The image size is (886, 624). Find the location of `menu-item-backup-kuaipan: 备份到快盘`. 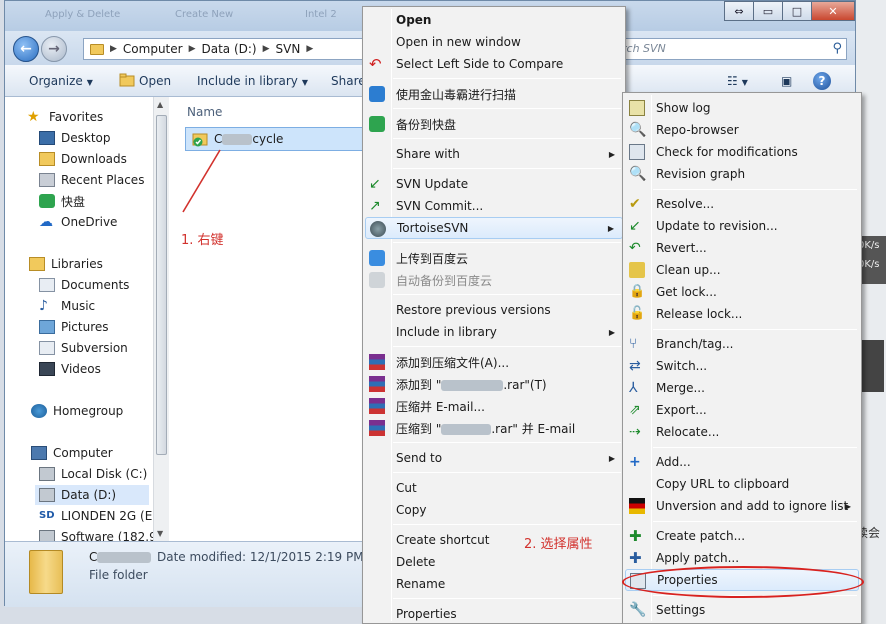

menu-item-backup-kuaipan: 备份到快盘 is located at coordinates (494, 124).